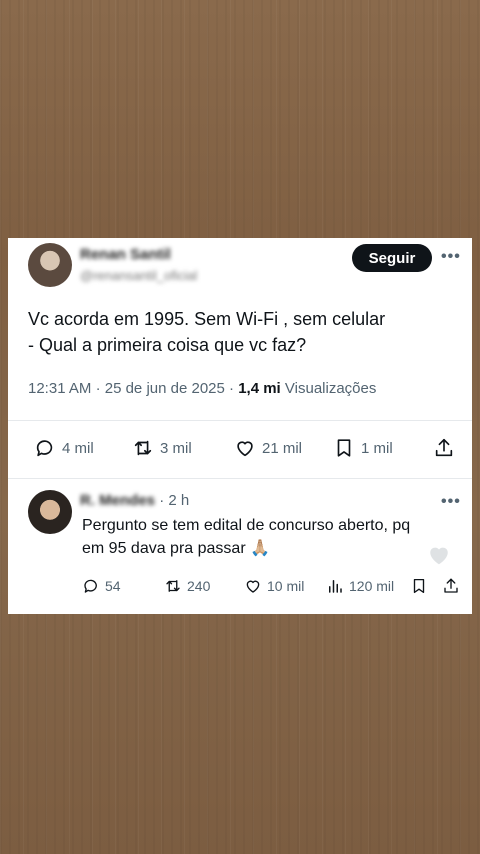 This screenshot has width=480, height=854. Describe the element at coordinates (138, 275) in the screenshot. I see `author-handle: @renansantil_oficial` at that location.